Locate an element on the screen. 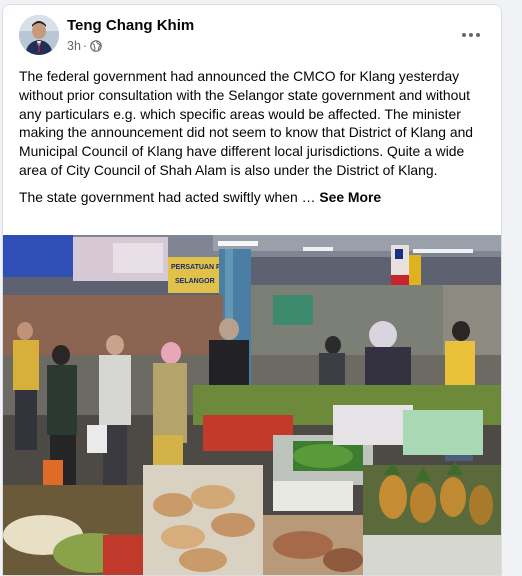 This screenshot has width=522, height=576. more-options-button is located at coordinates (471, 35).